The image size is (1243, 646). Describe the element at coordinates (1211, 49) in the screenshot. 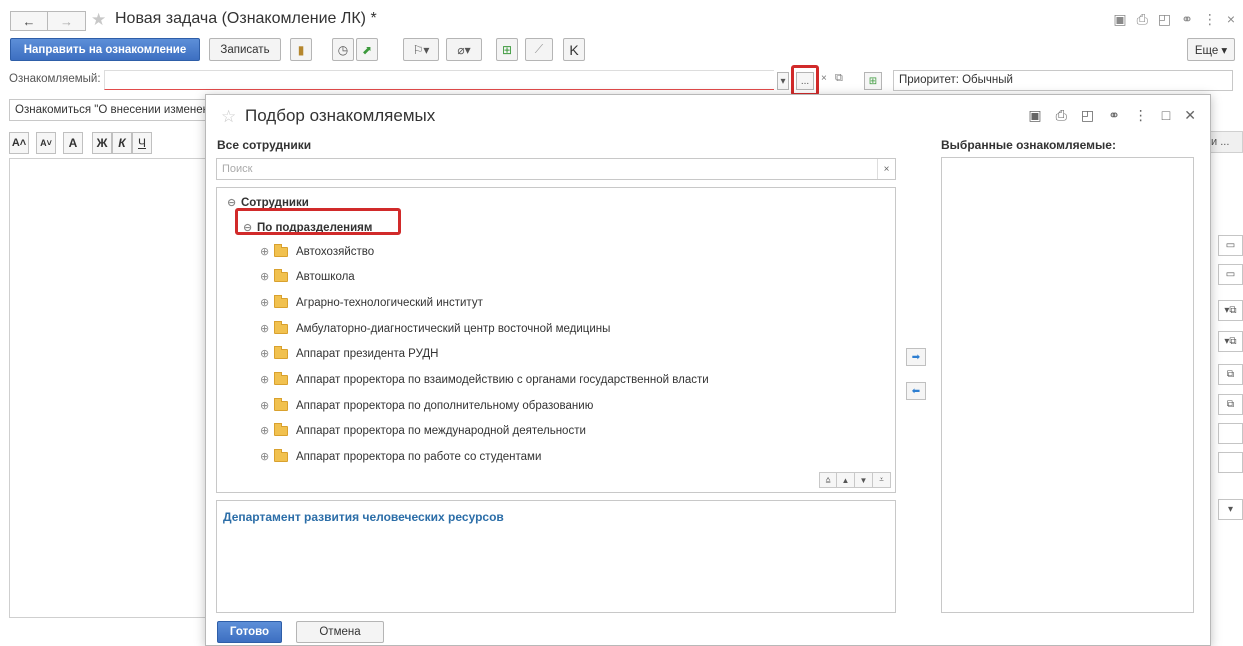

I see `more-button: Еще ▾` at that location.